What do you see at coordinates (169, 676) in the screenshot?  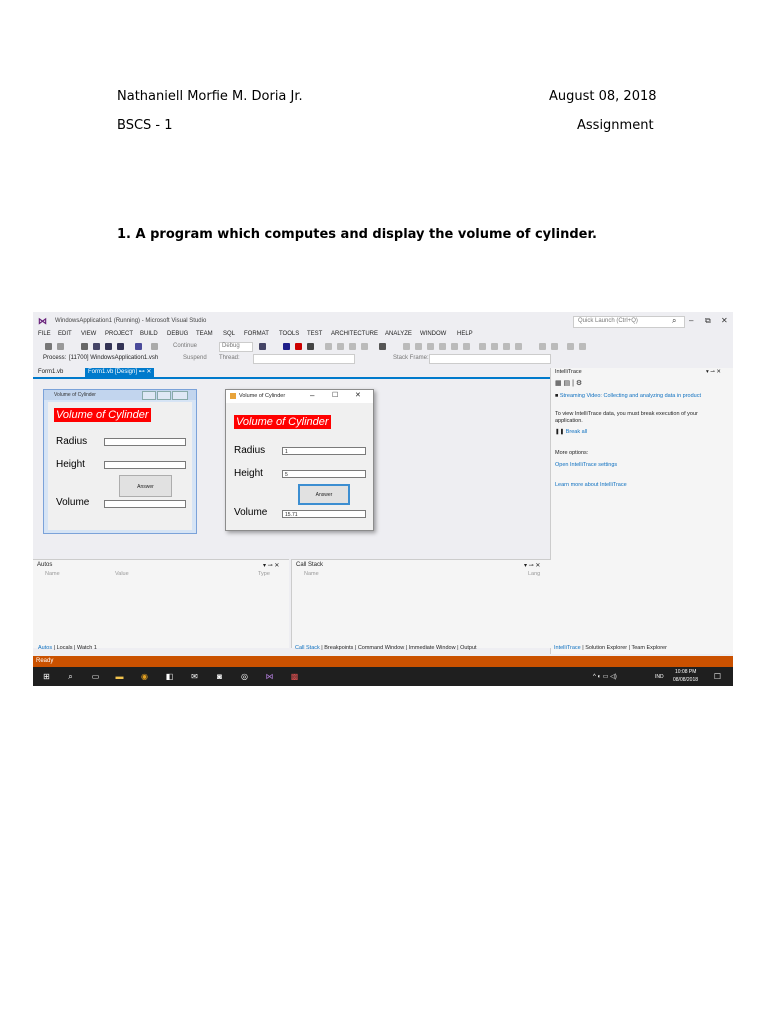 I see `store-icon: ◧` at bounding box center [169, 676].